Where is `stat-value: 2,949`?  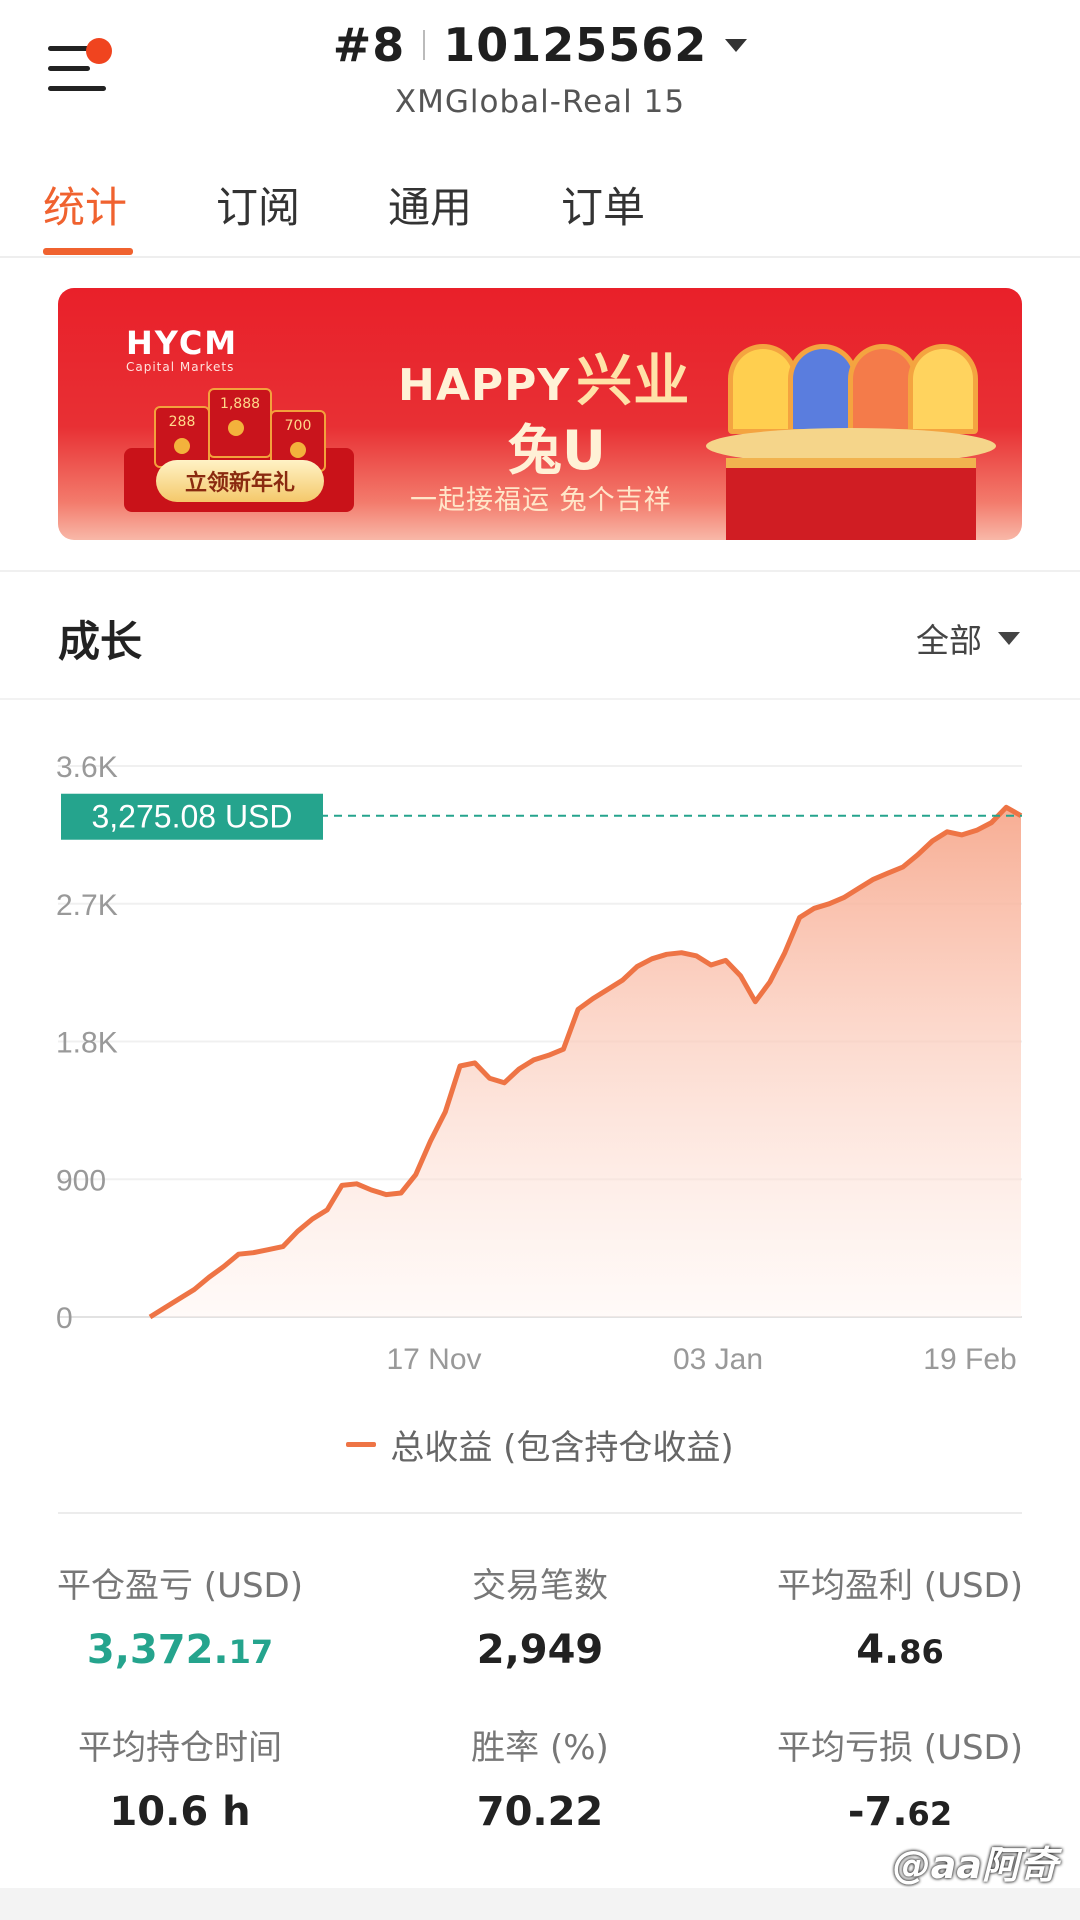
stat-value: 2,949 is located at coordinates (540, 1650).